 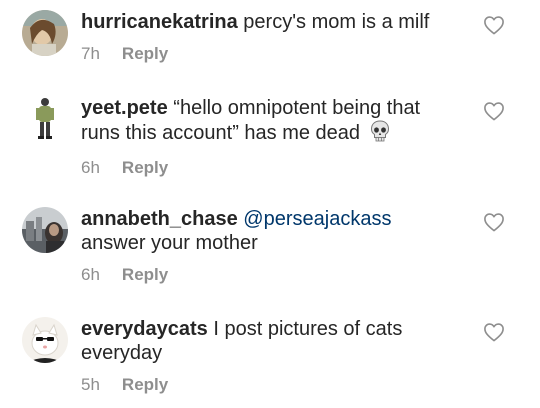 I want to click on comment-username: everydaycats, so click(x=144, y=329).